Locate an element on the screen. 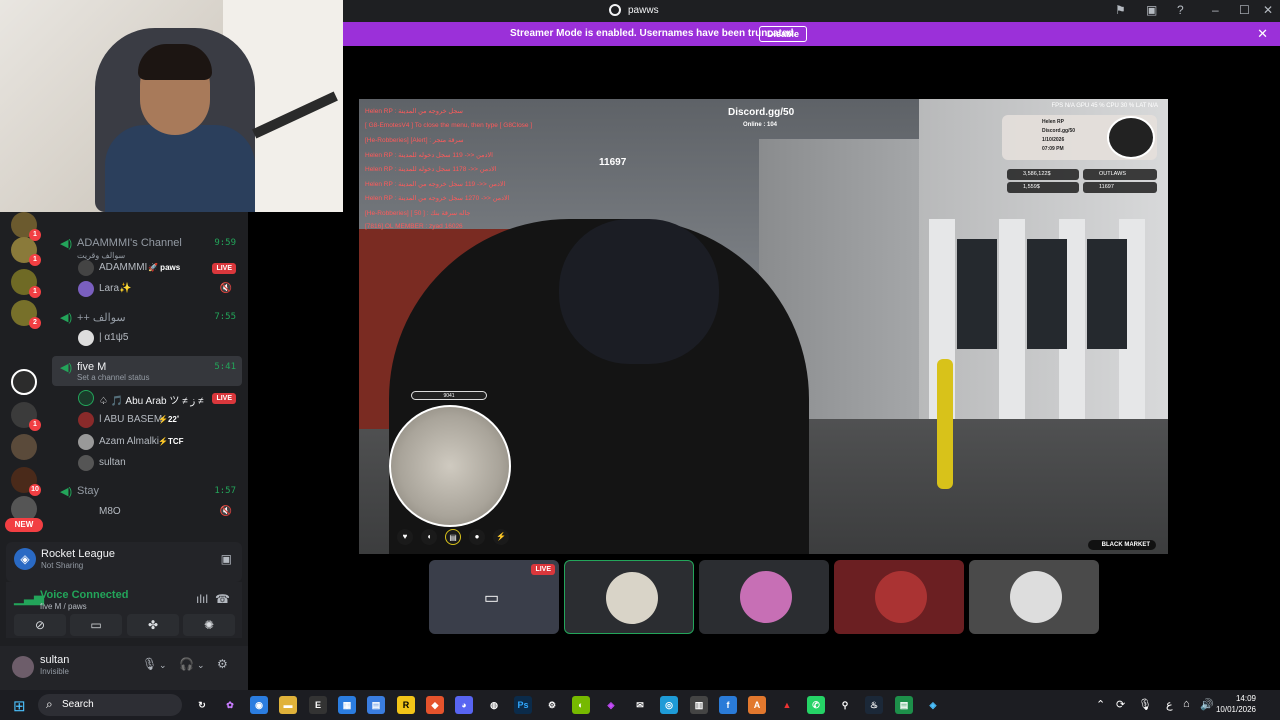 This screenshot has height=720, width=1280. participant-tile-stream: LIVE ▭ is located at coordinates (494, 597).